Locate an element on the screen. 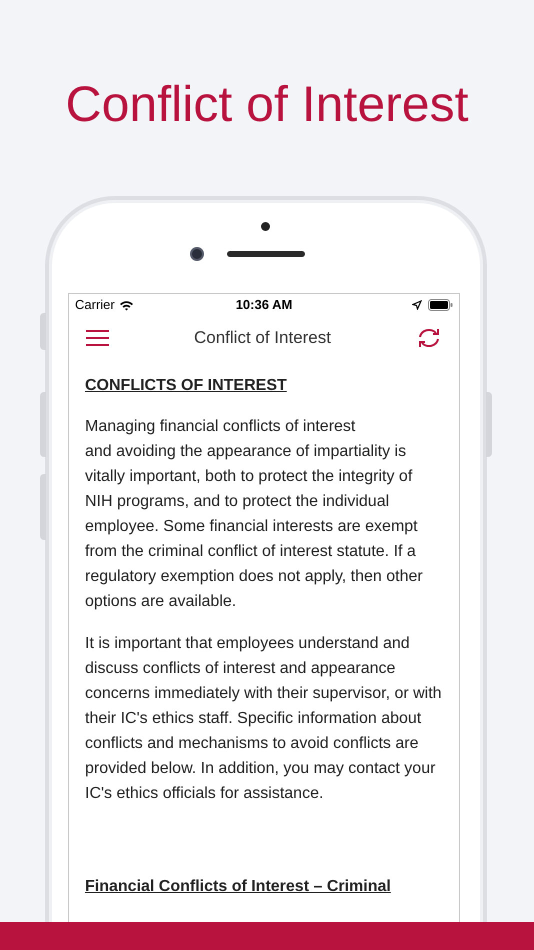 The width and height of the screenshot is (534, 950). status-time: 10:36 AM is located at coordinates (264, 305).